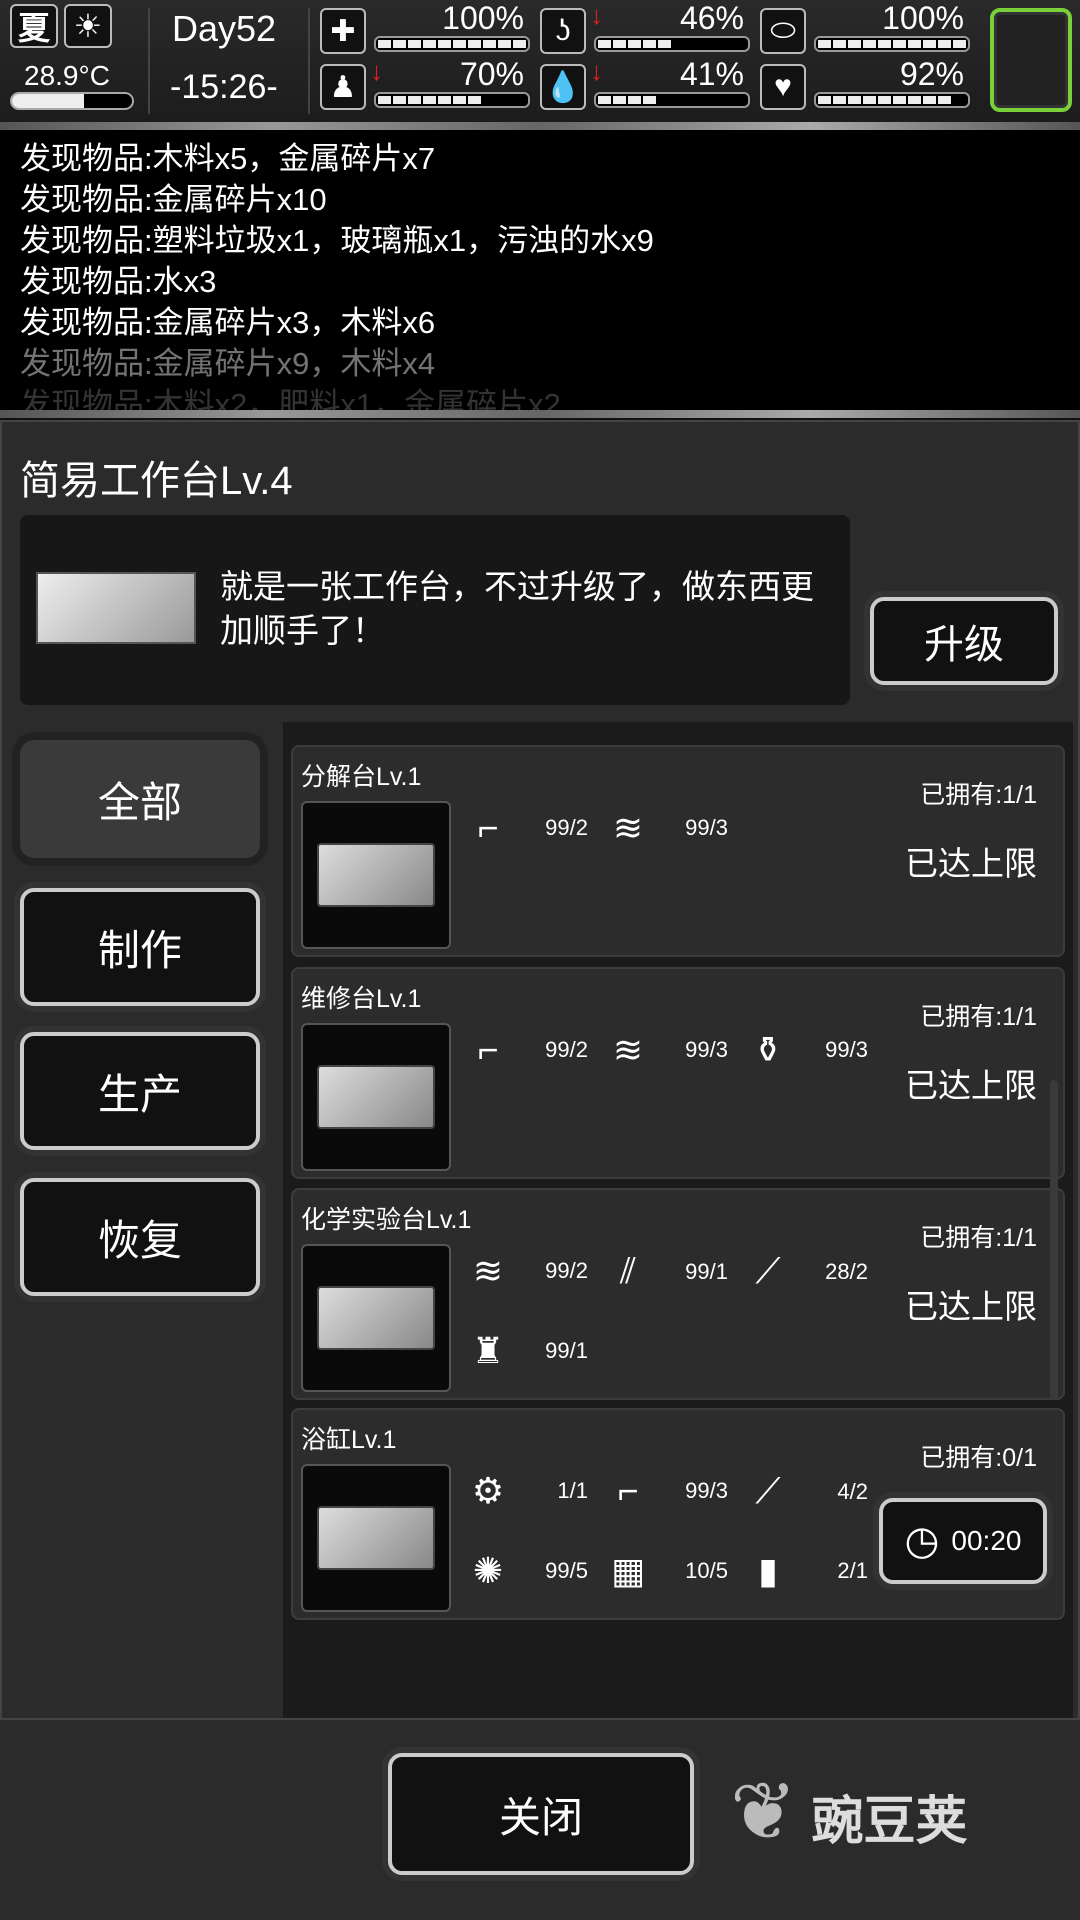  I want to click on stat-stamina-bar, so click(452, 100).